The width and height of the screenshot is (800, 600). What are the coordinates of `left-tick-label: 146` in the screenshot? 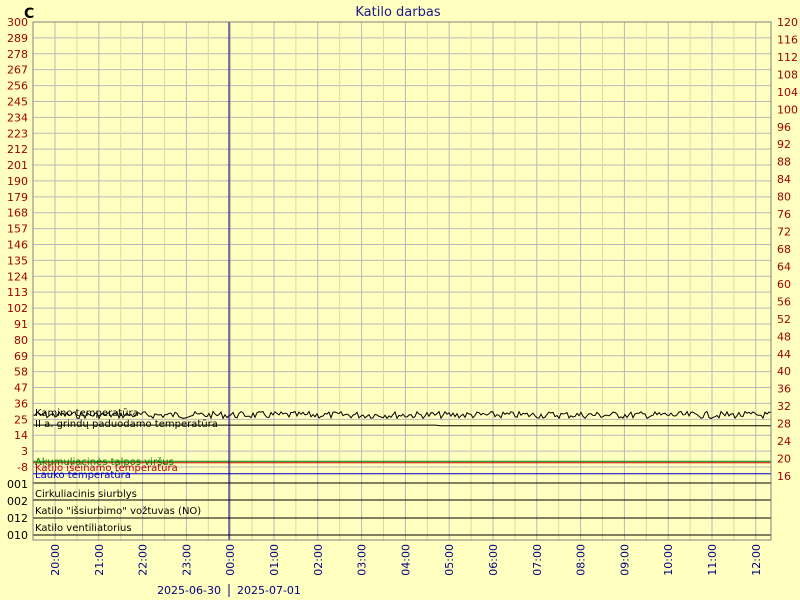 It's located at (17, 245).